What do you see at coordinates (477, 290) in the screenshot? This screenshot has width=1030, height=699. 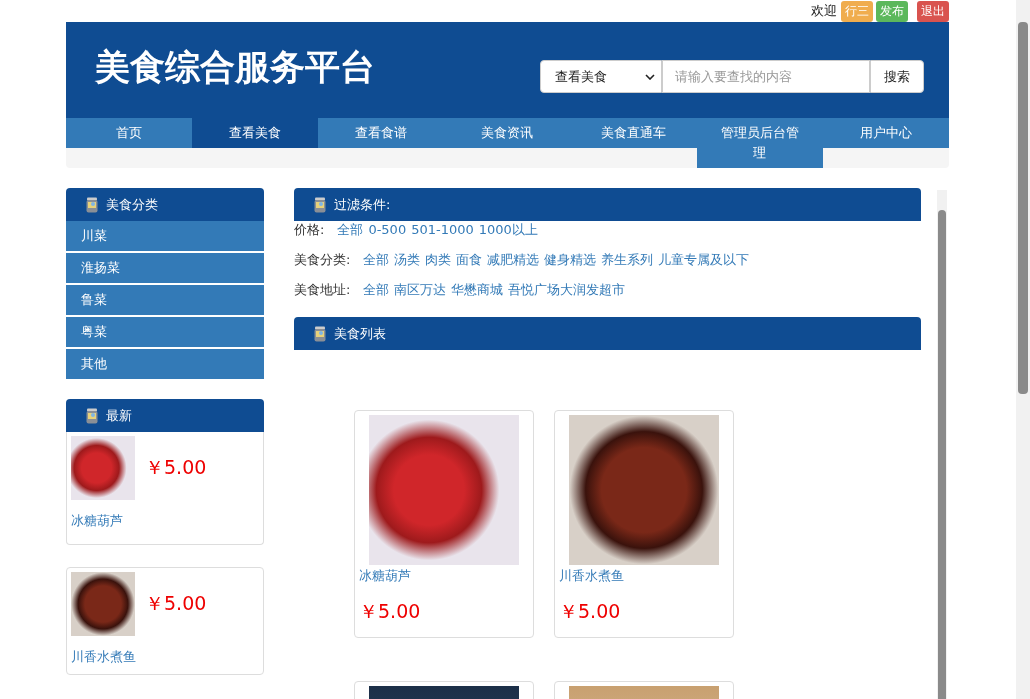 I see `filter-link: 华懋商城` at bounding box center [477, 290].